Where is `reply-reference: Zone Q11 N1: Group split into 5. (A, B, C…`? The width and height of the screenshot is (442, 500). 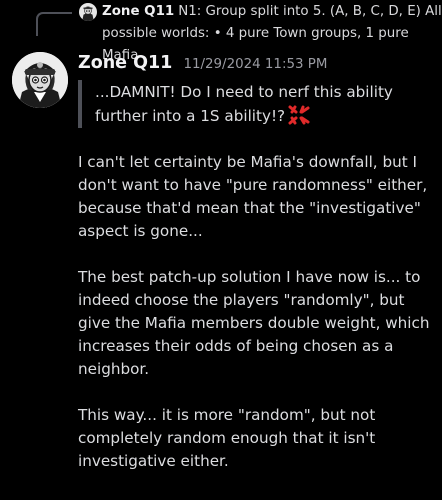
reply-reference: Zone Q11 N1: Group split into 5. (A, B, C… is located at coordinates (239, 31).